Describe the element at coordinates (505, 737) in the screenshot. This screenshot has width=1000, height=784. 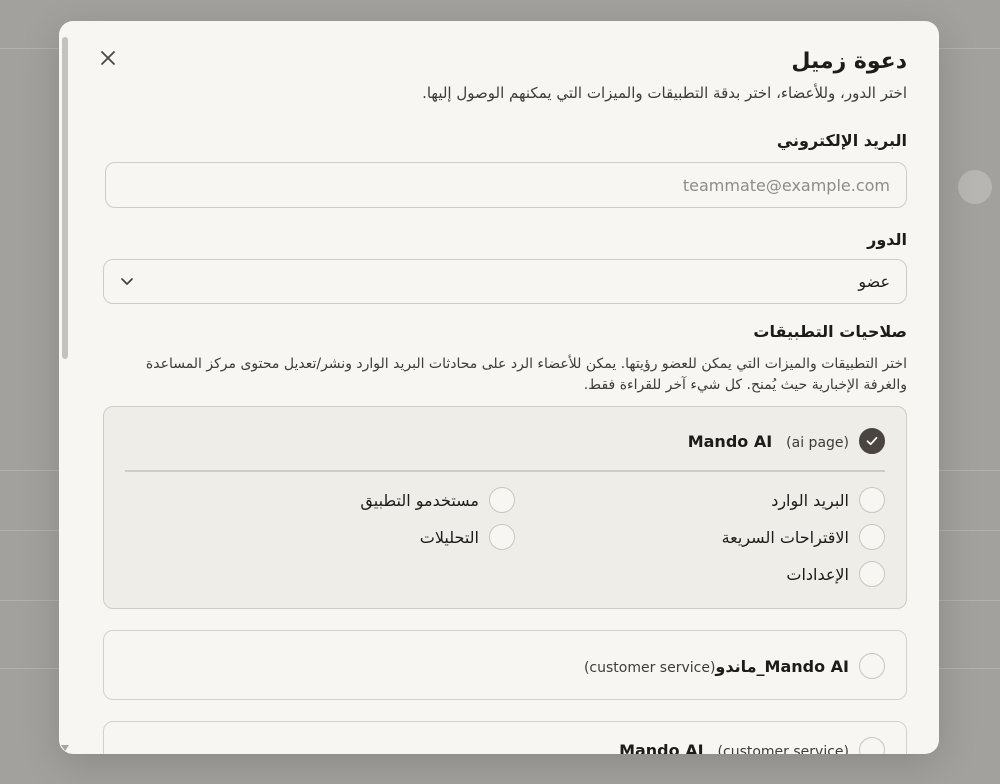
I see `app-card-mando-ai-customer-service: (customer service) Mando AI` at that location.